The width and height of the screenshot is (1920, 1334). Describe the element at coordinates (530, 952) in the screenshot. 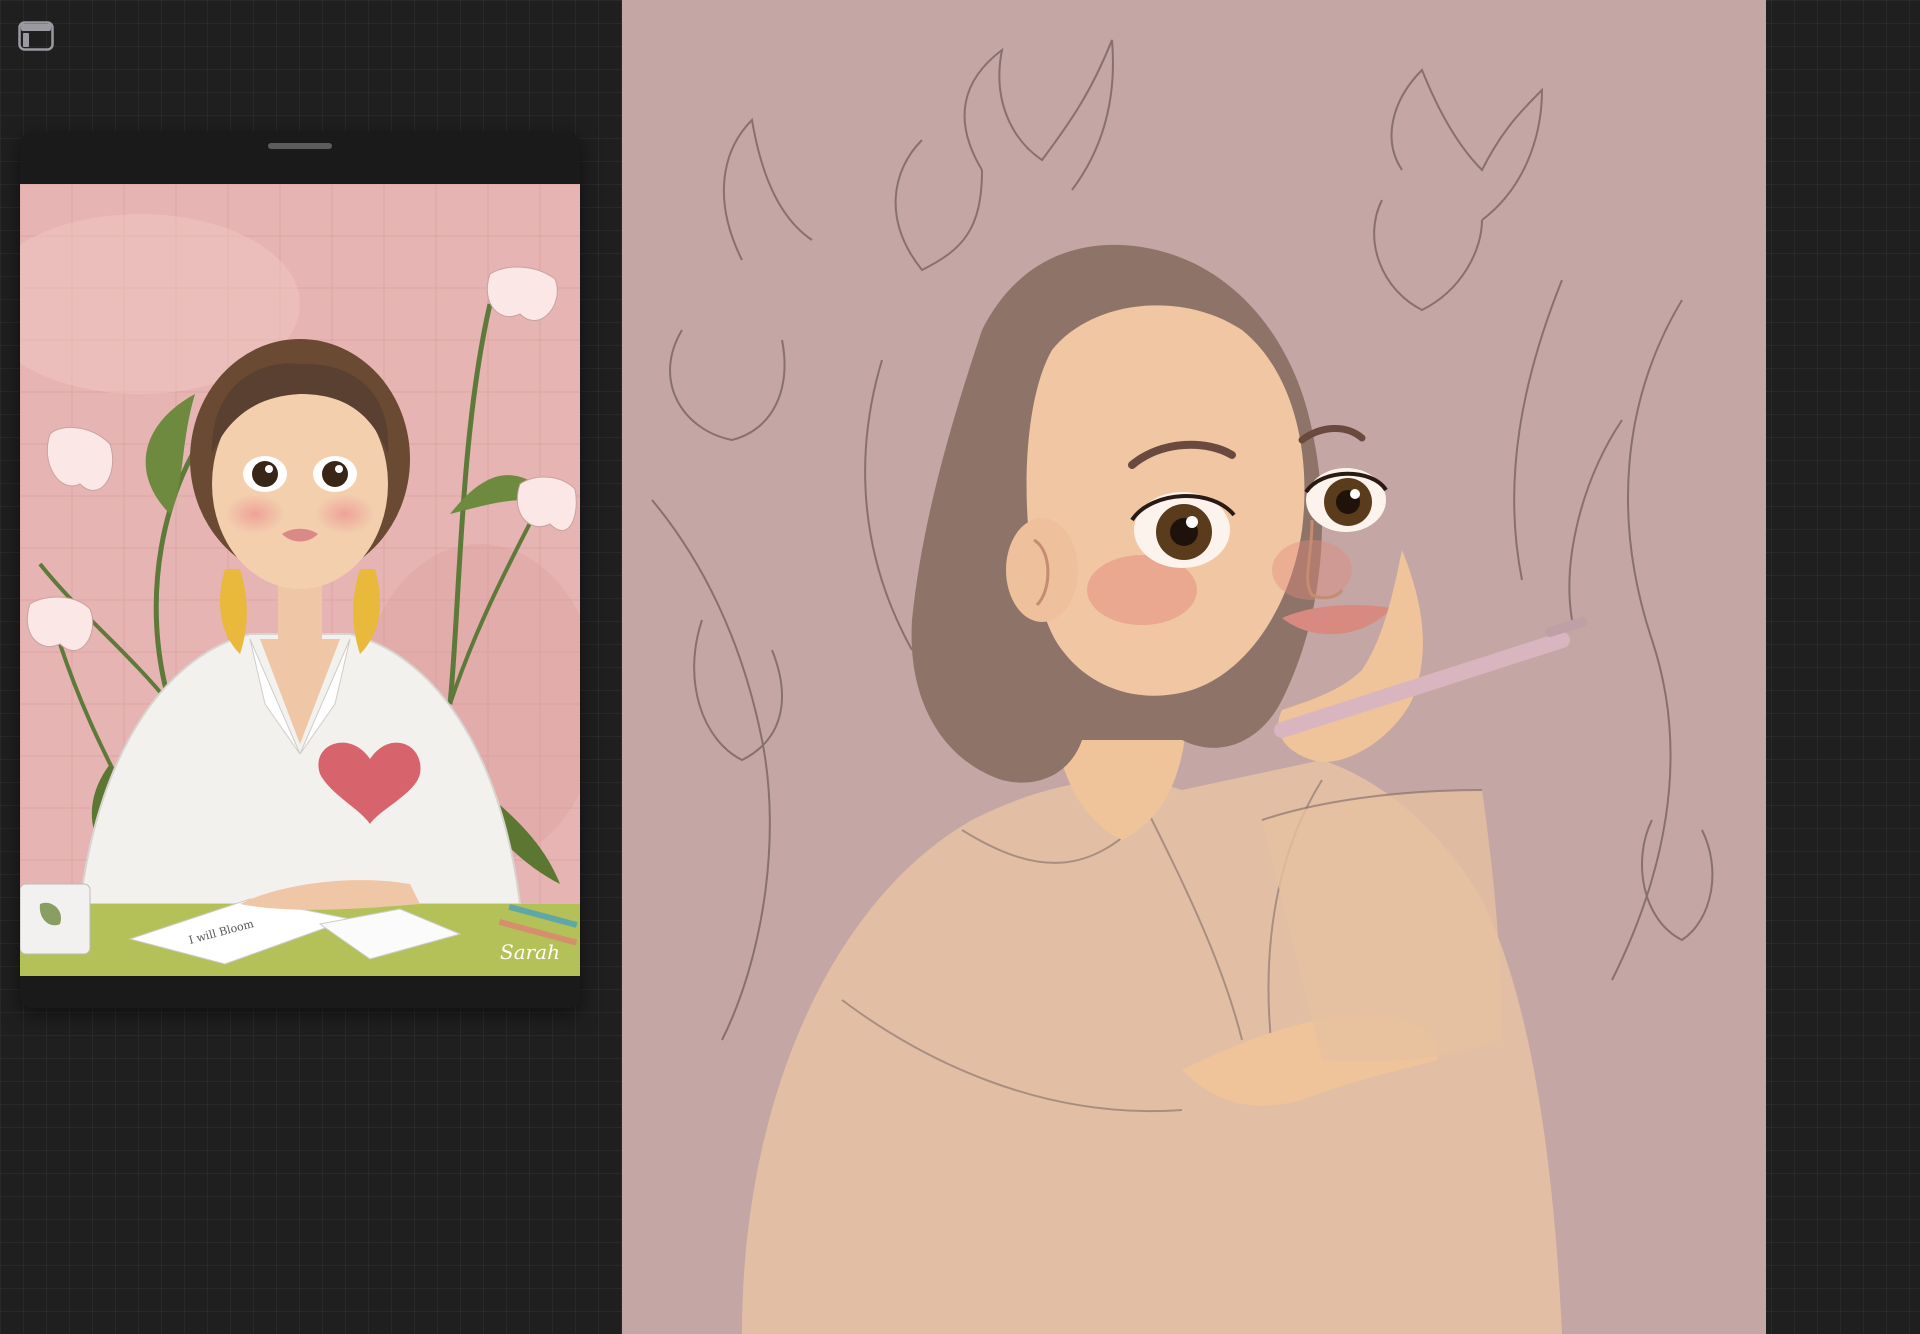

I see `signature-text: Sarah` at that location.